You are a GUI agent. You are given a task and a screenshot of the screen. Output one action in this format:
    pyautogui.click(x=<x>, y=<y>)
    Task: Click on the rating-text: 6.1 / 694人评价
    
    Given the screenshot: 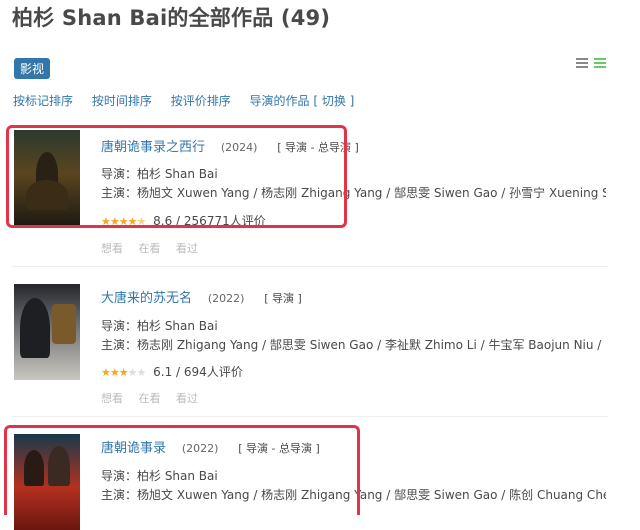 What is the action you would take?
    pyautogui.click(x=198, y=372)
    